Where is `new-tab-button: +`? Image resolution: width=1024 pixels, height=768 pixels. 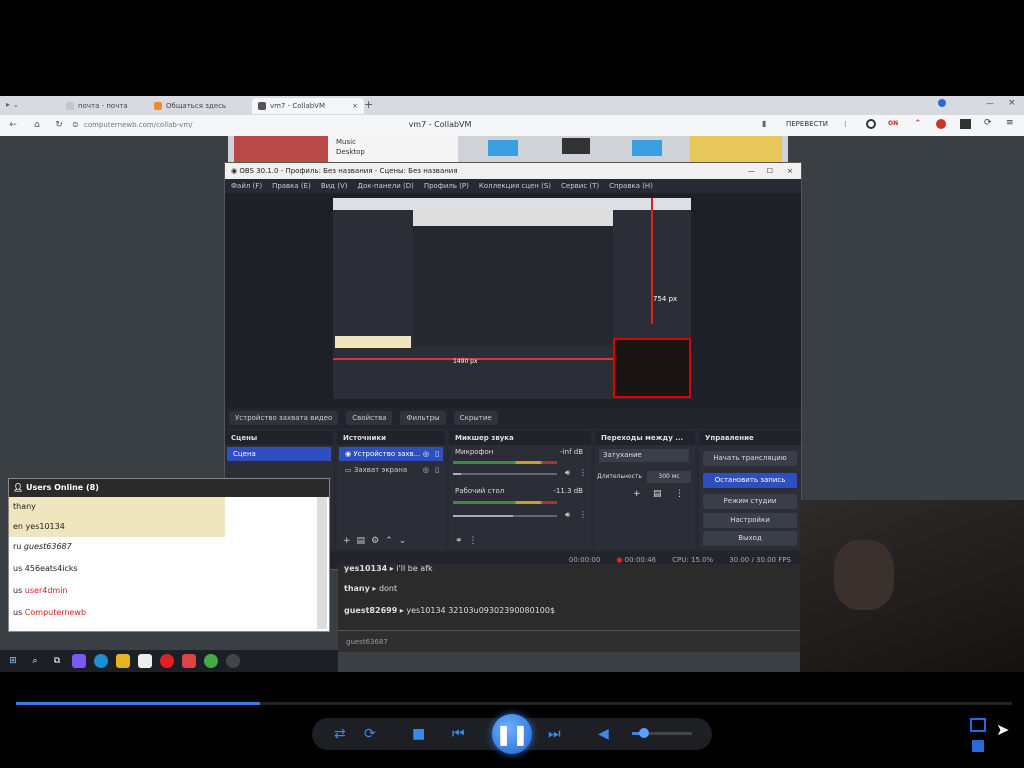
new-tab-button: + is located at coordinates (368, 104).